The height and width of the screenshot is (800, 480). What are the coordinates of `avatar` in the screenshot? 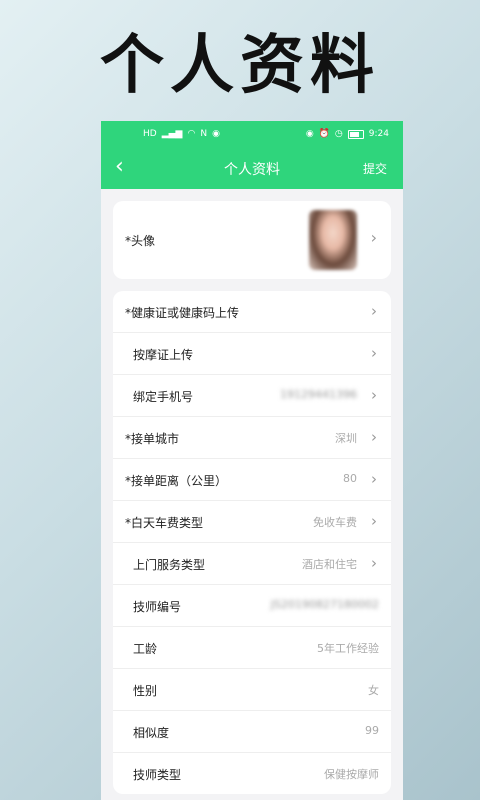 It's located at (333, 240).